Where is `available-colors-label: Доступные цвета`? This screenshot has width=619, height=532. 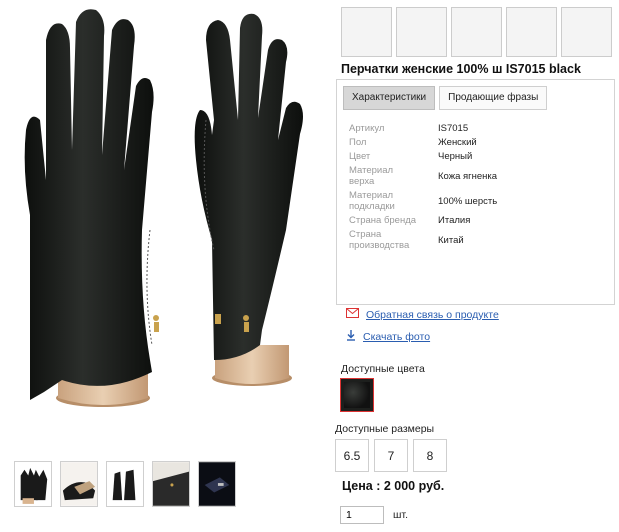 available-colors-label: Доступные цвета is located at coordinates (383, 369).